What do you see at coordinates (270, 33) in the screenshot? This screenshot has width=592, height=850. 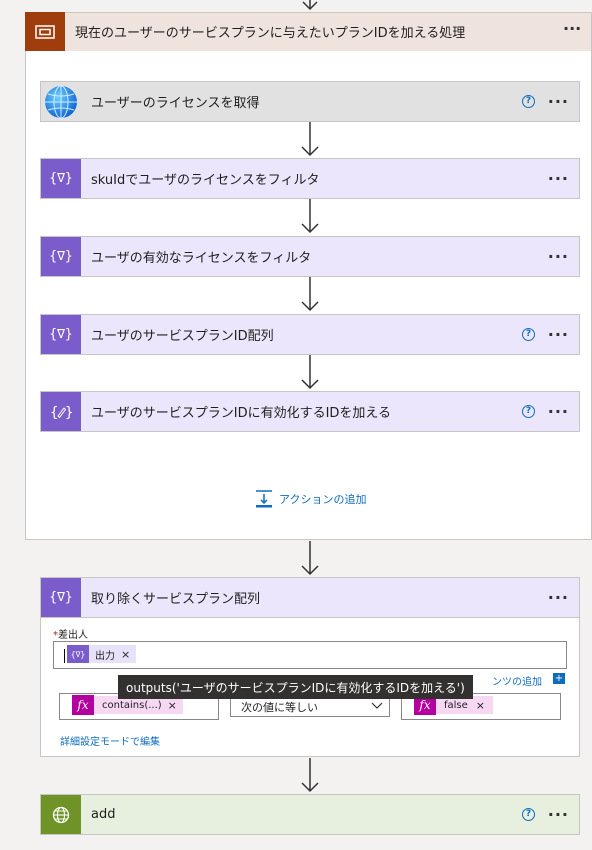 I see `scope-title: 現在のユーザーのサービスプランに与えたいプランIDを加える処理` at bounding box center [270, 33].